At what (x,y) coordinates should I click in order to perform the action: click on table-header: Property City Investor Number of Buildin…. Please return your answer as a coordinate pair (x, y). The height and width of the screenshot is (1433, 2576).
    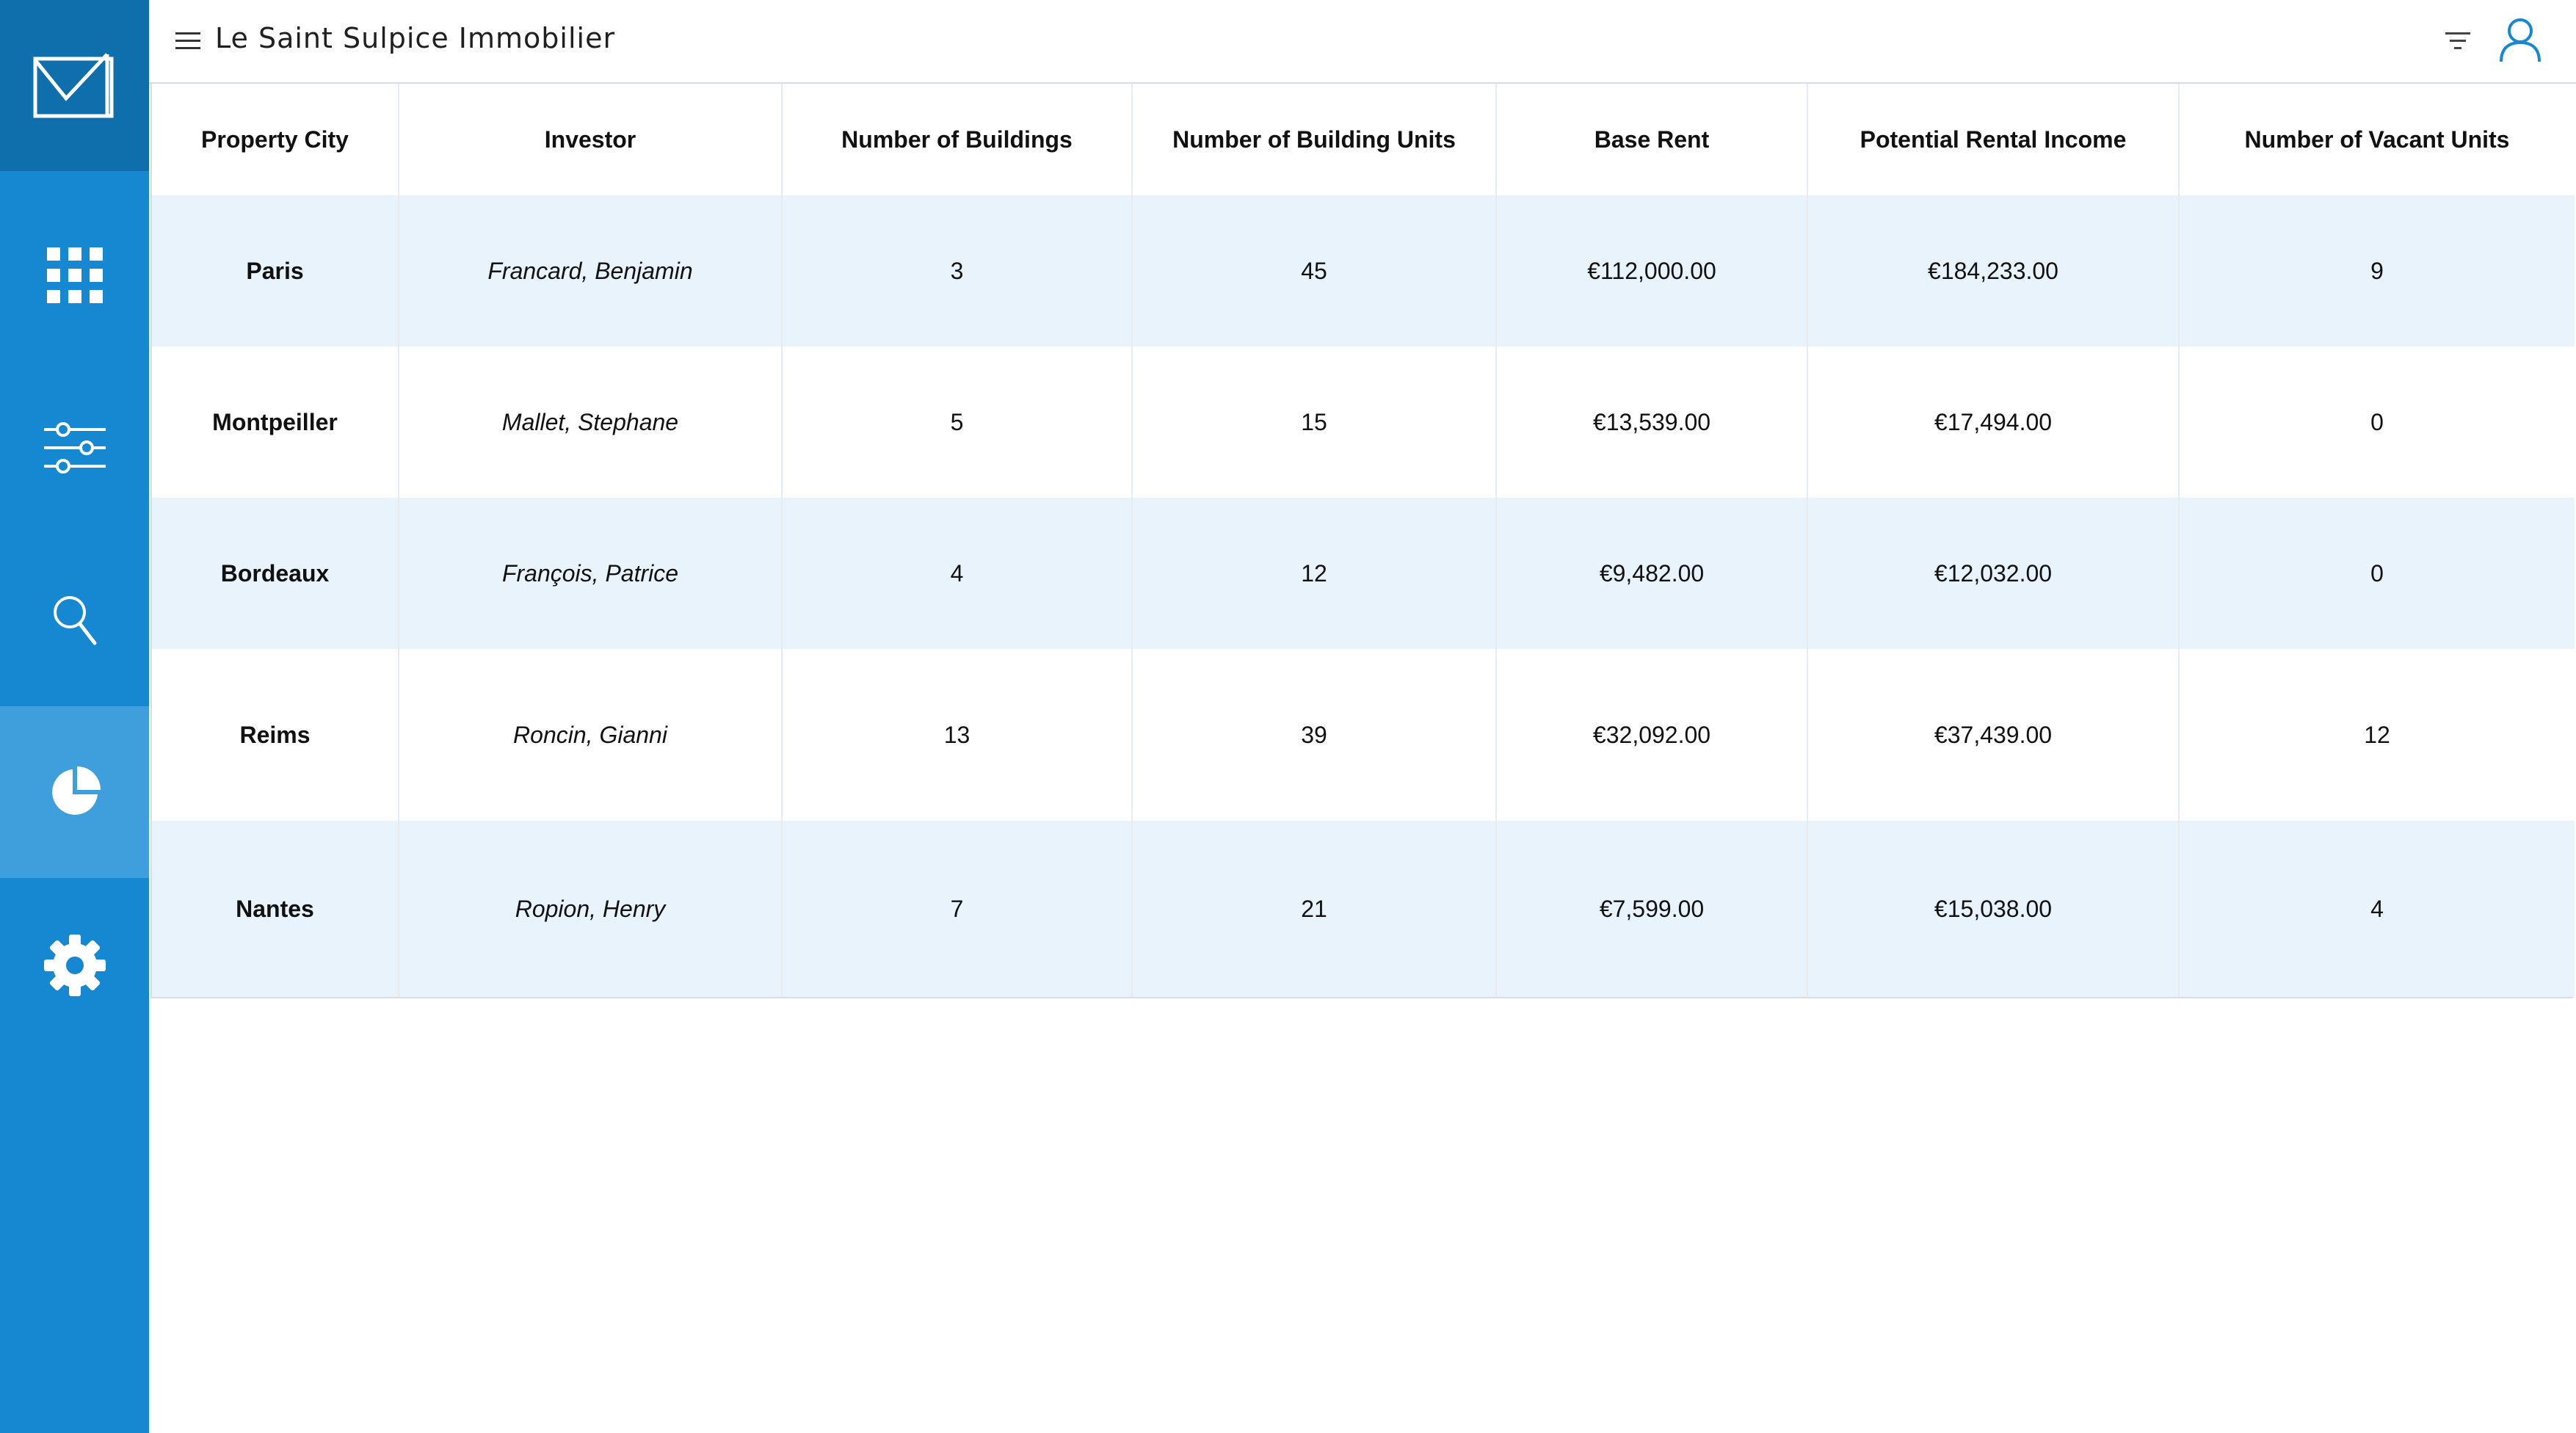
    Looking at the image, I should click on (1363, 139).